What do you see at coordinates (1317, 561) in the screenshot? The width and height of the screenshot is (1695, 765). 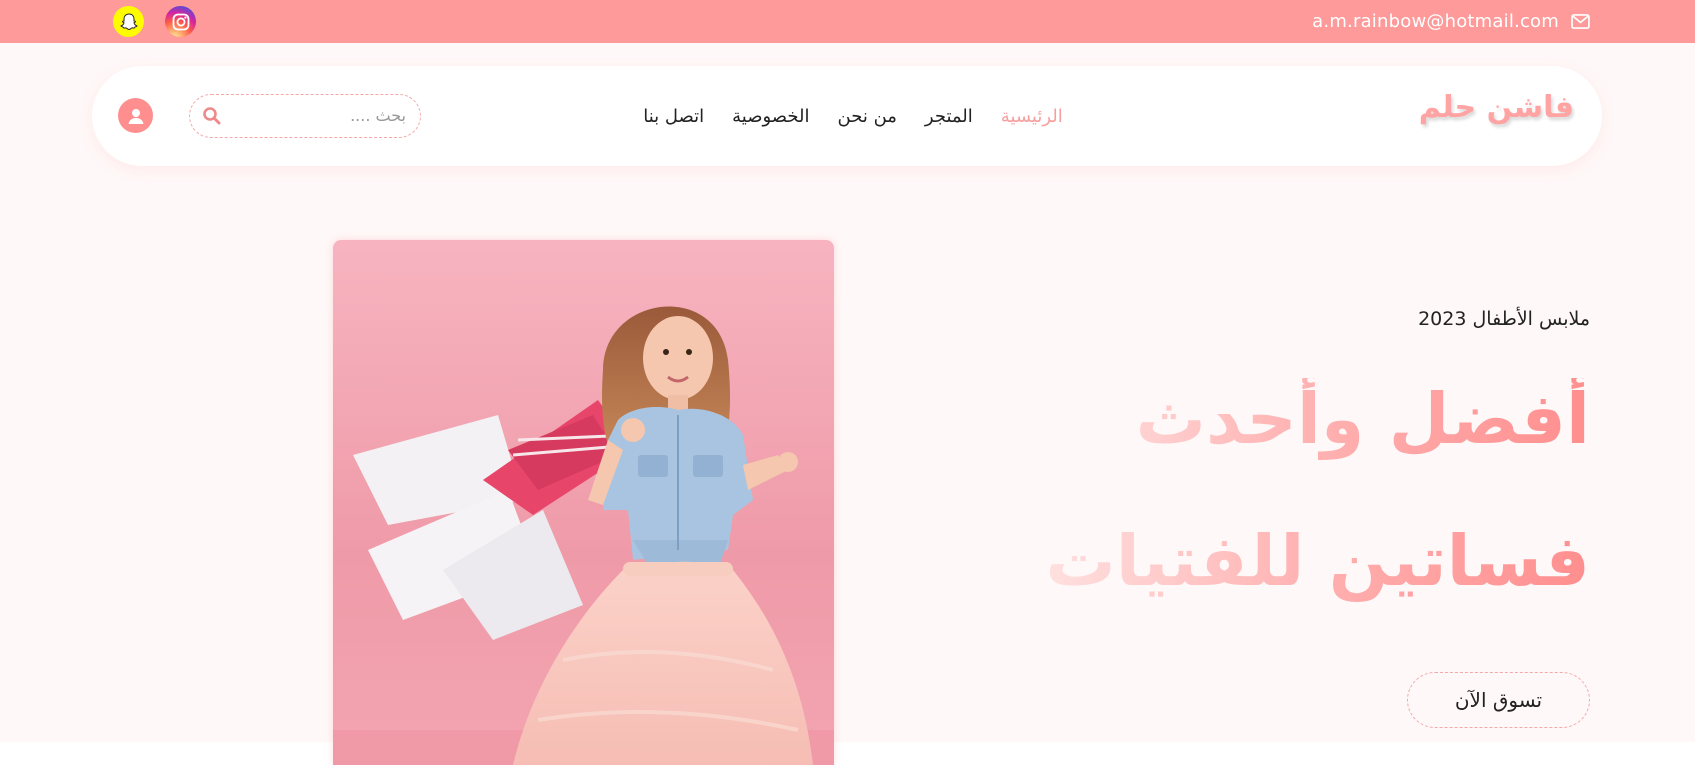 I see `hero-headline-line2: فساتين للفتيات` at bounding box center [1317, 561].